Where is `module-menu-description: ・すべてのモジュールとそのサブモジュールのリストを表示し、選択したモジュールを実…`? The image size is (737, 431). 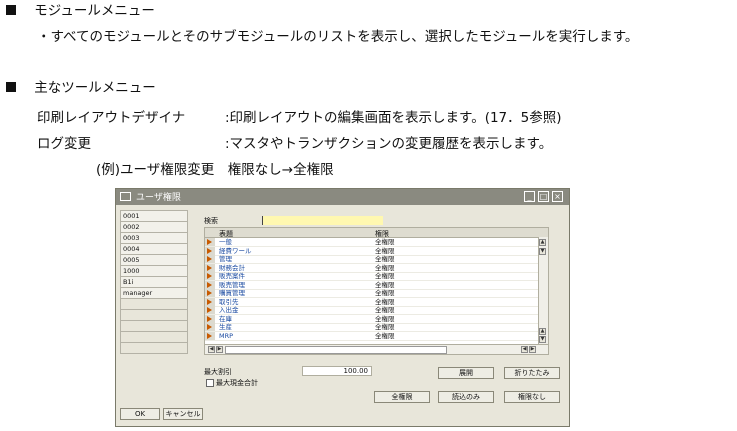 module-menu-description: ・すべてのモジュールとそのサブモジュールのリストを表示し、選択したモジュールを実… is located at coordinates (338, 37).